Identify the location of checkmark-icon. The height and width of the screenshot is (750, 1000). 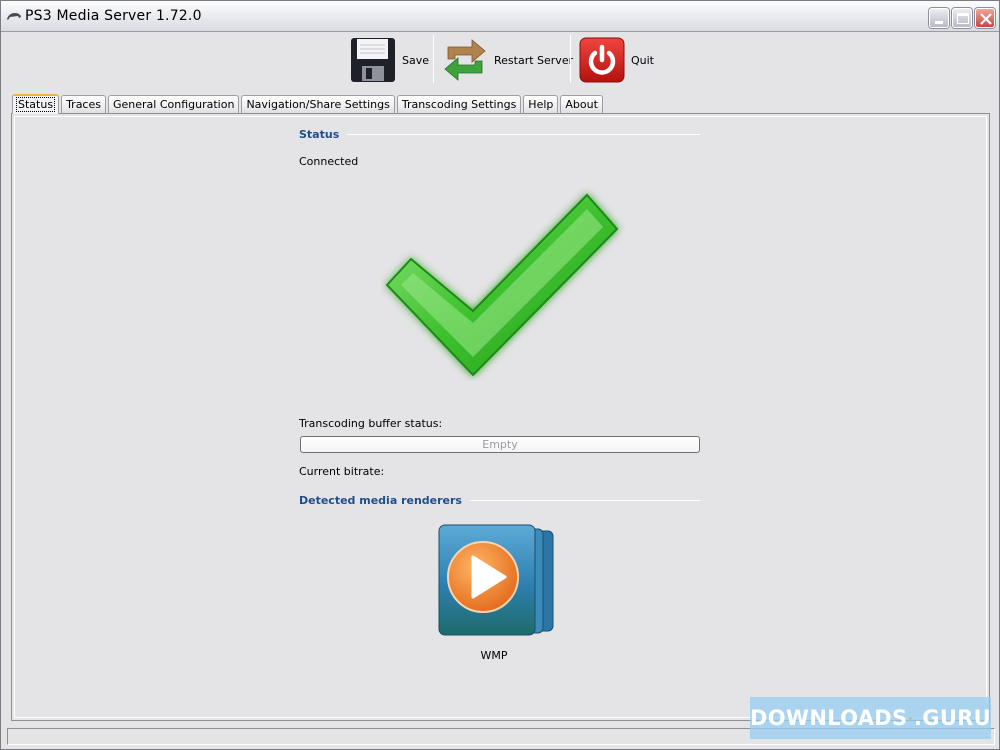
(502, 285).